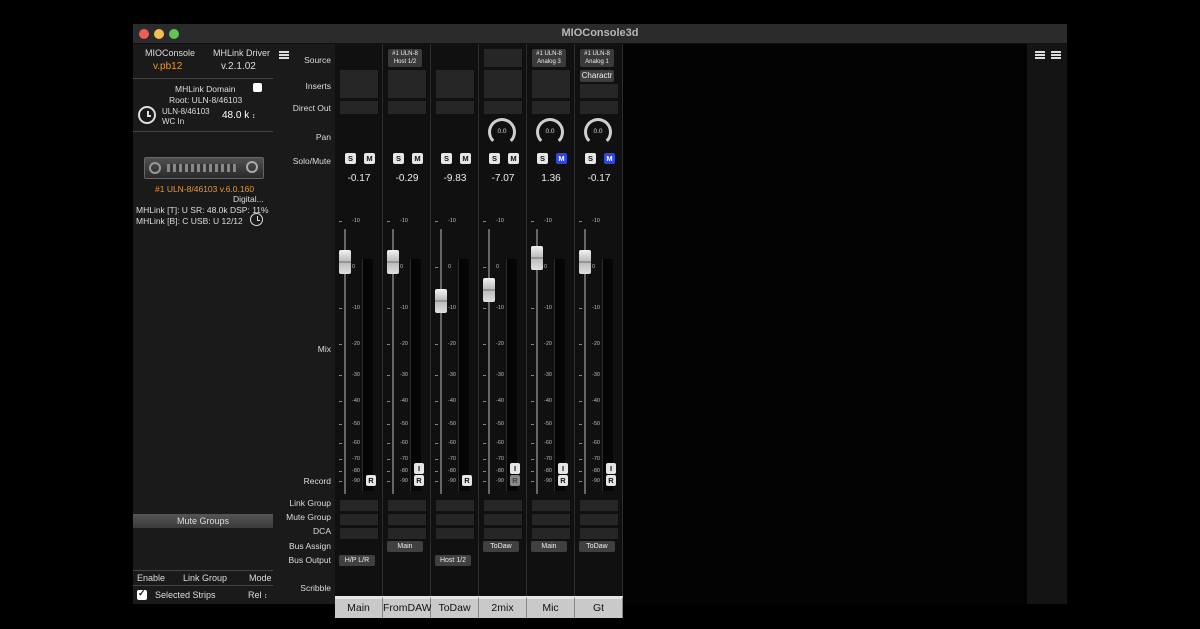  What do you see at coordinates (204, 168) in the screenshot?
I see `device-image` at bounding box center [204, 168].